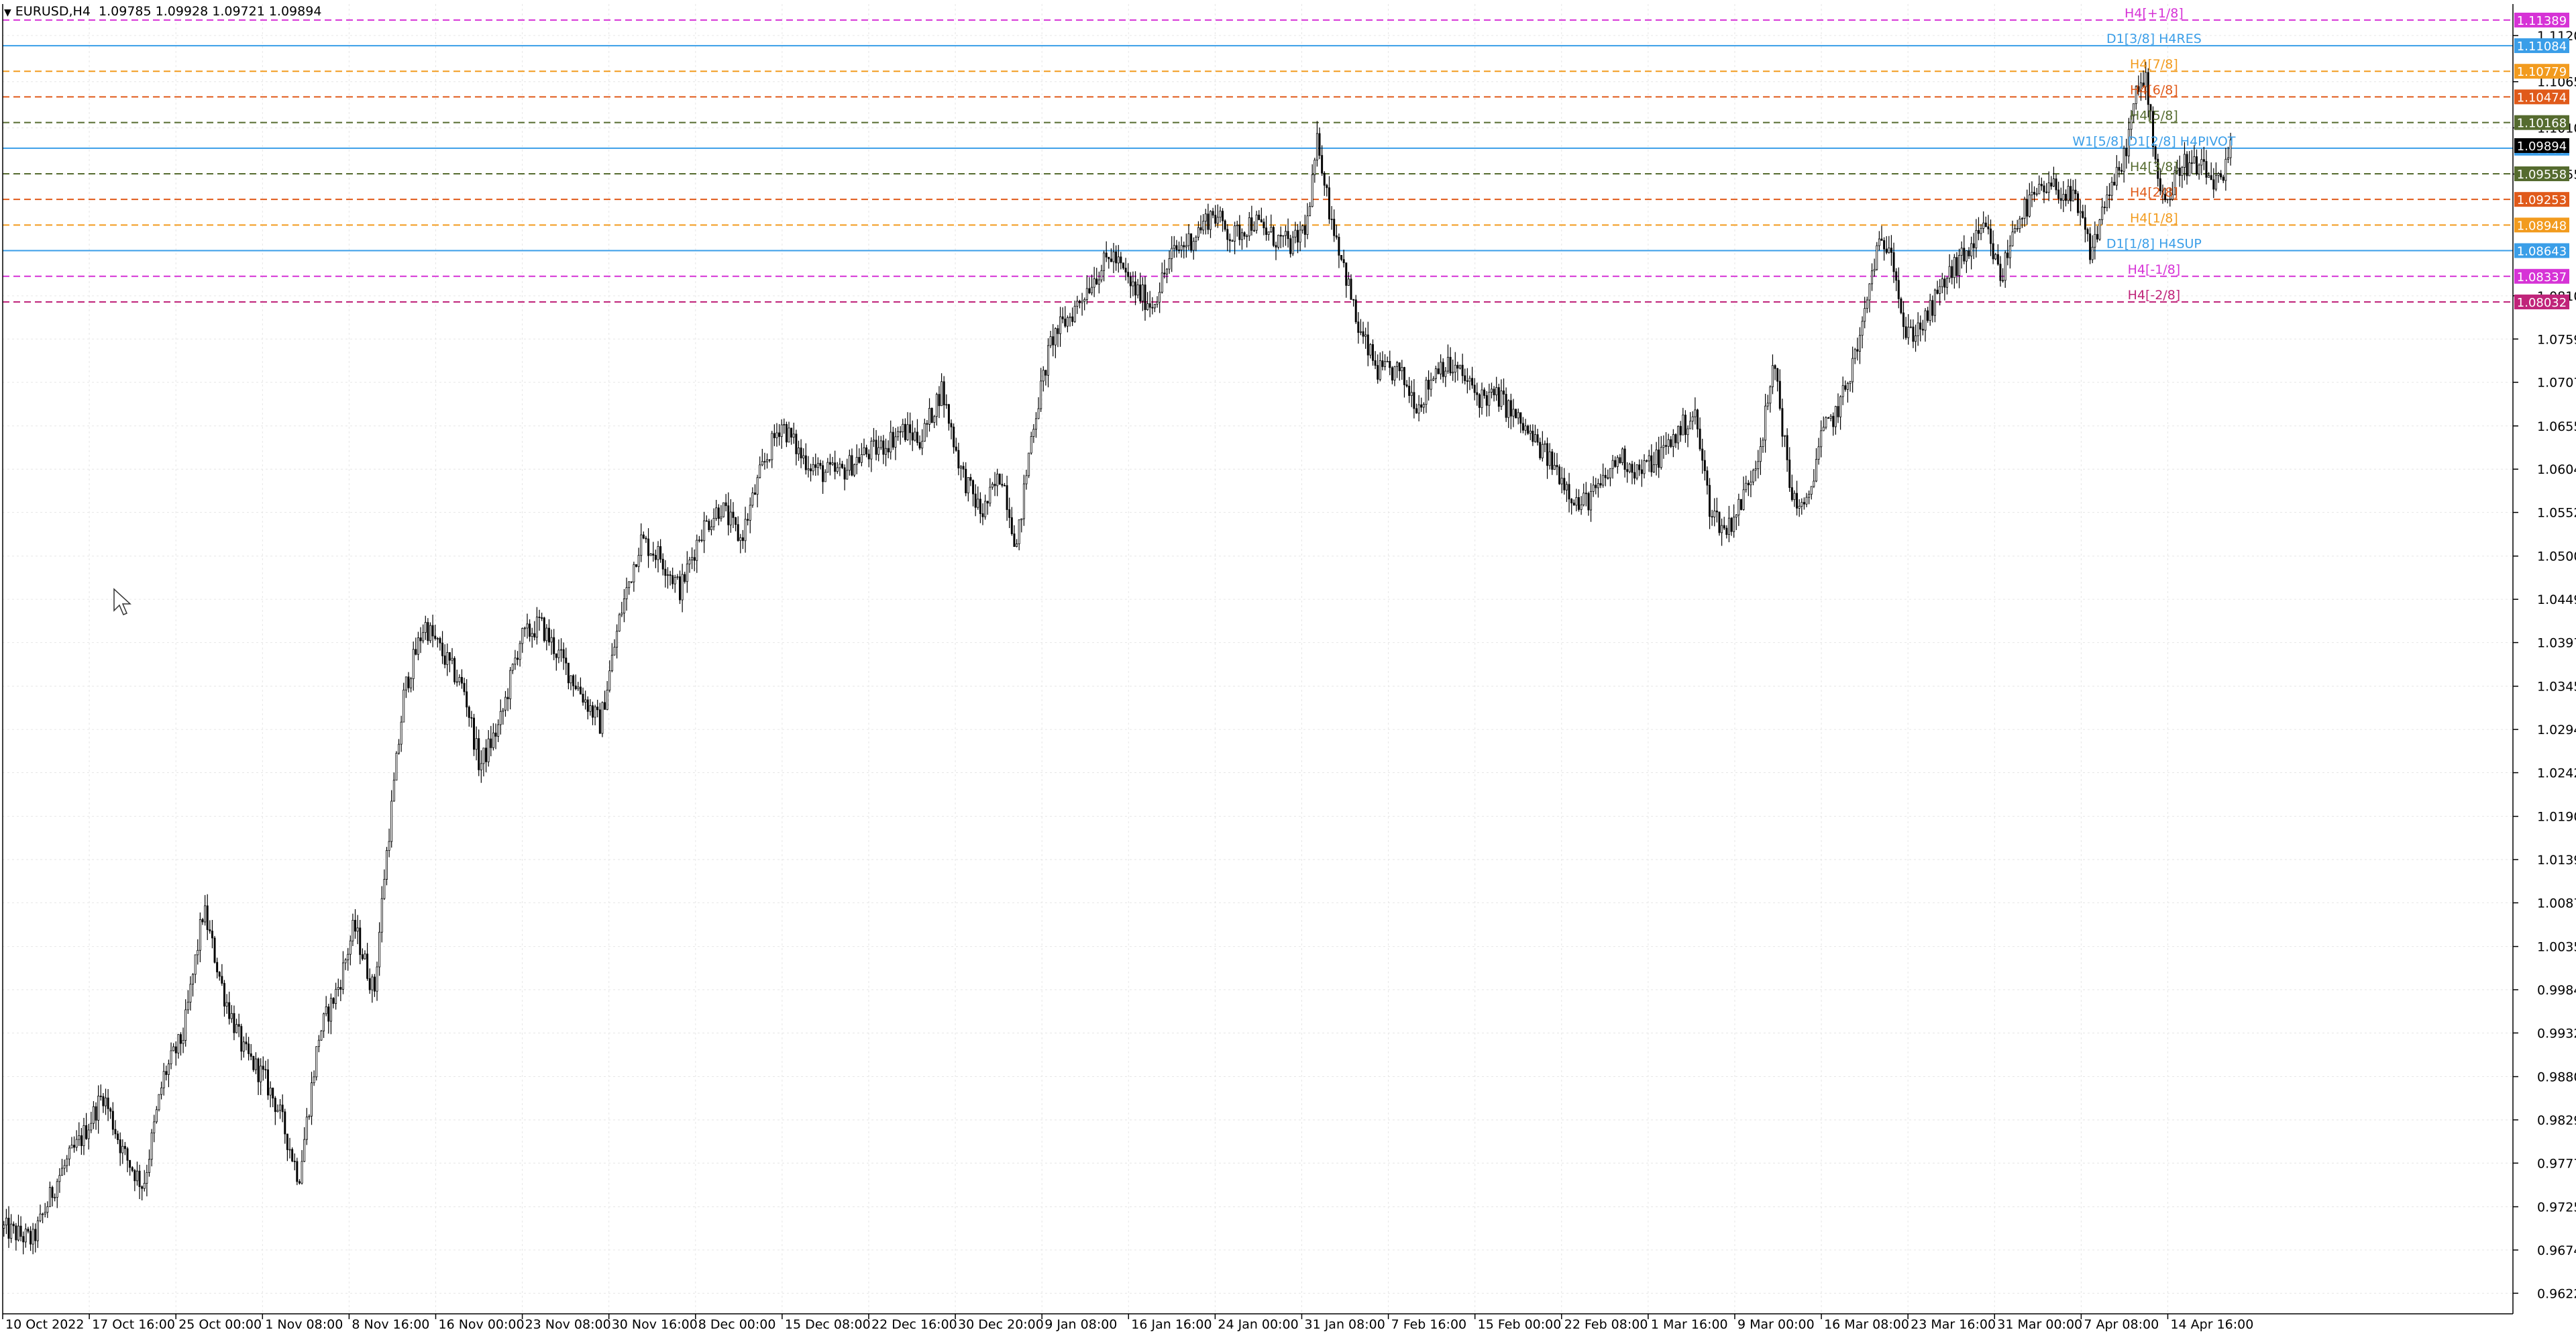 The width and height of the screenshot is (2576, 1342). What do you see at coordinates (1776, 1324) in the screenshot?
I see `x-tick-label: 9 Mar 00:00` at bounding box center [1776, 1324].